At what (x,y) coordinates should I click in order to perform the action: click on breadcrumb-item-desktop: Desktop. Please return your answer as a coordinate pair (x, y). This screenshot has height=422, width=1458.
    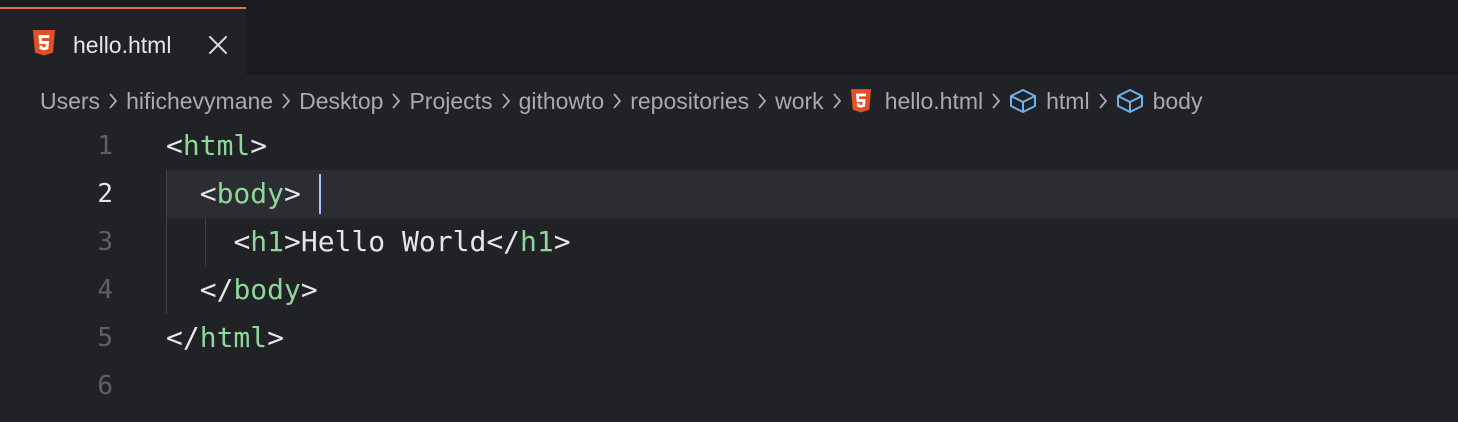
    Looking at the image, I should click on (341, 101).